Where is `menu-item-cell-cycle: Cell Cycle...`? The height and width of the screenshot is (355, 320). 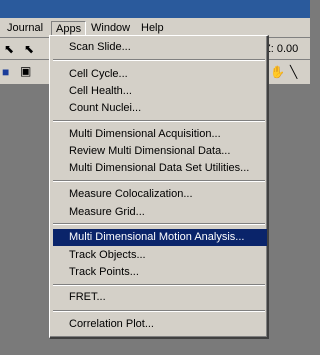
menu-item-cell-cycle: Cell Cycle... is located at coordinates (160, 74).